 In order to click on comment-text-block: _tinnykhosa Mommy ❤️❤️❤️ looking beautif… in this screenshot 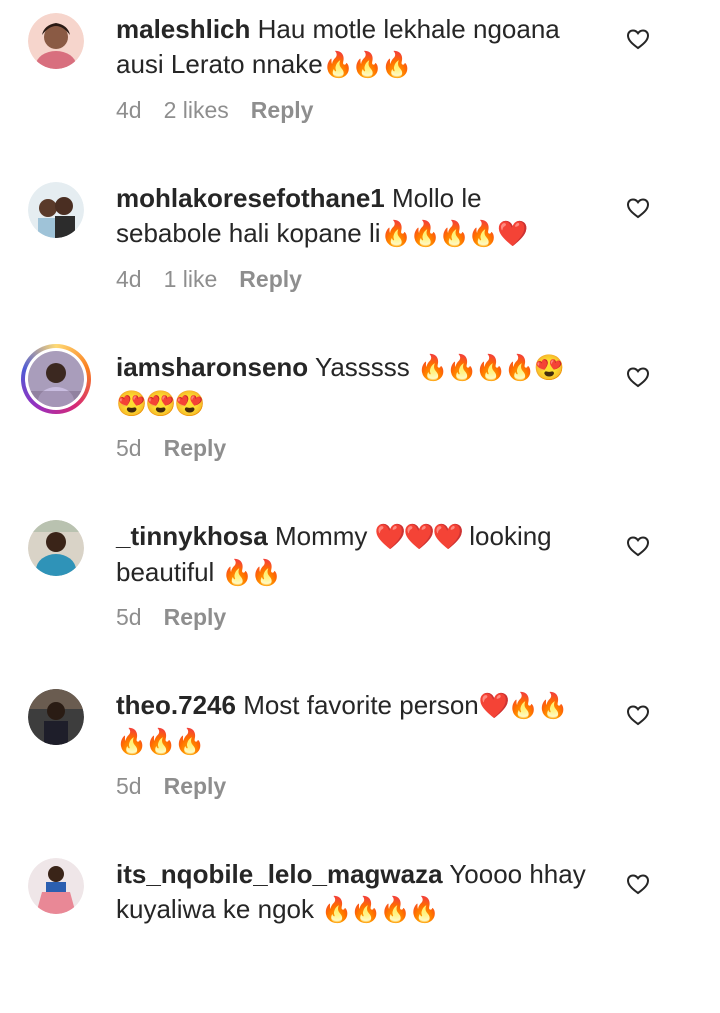, I will do `click(351, 555)`.